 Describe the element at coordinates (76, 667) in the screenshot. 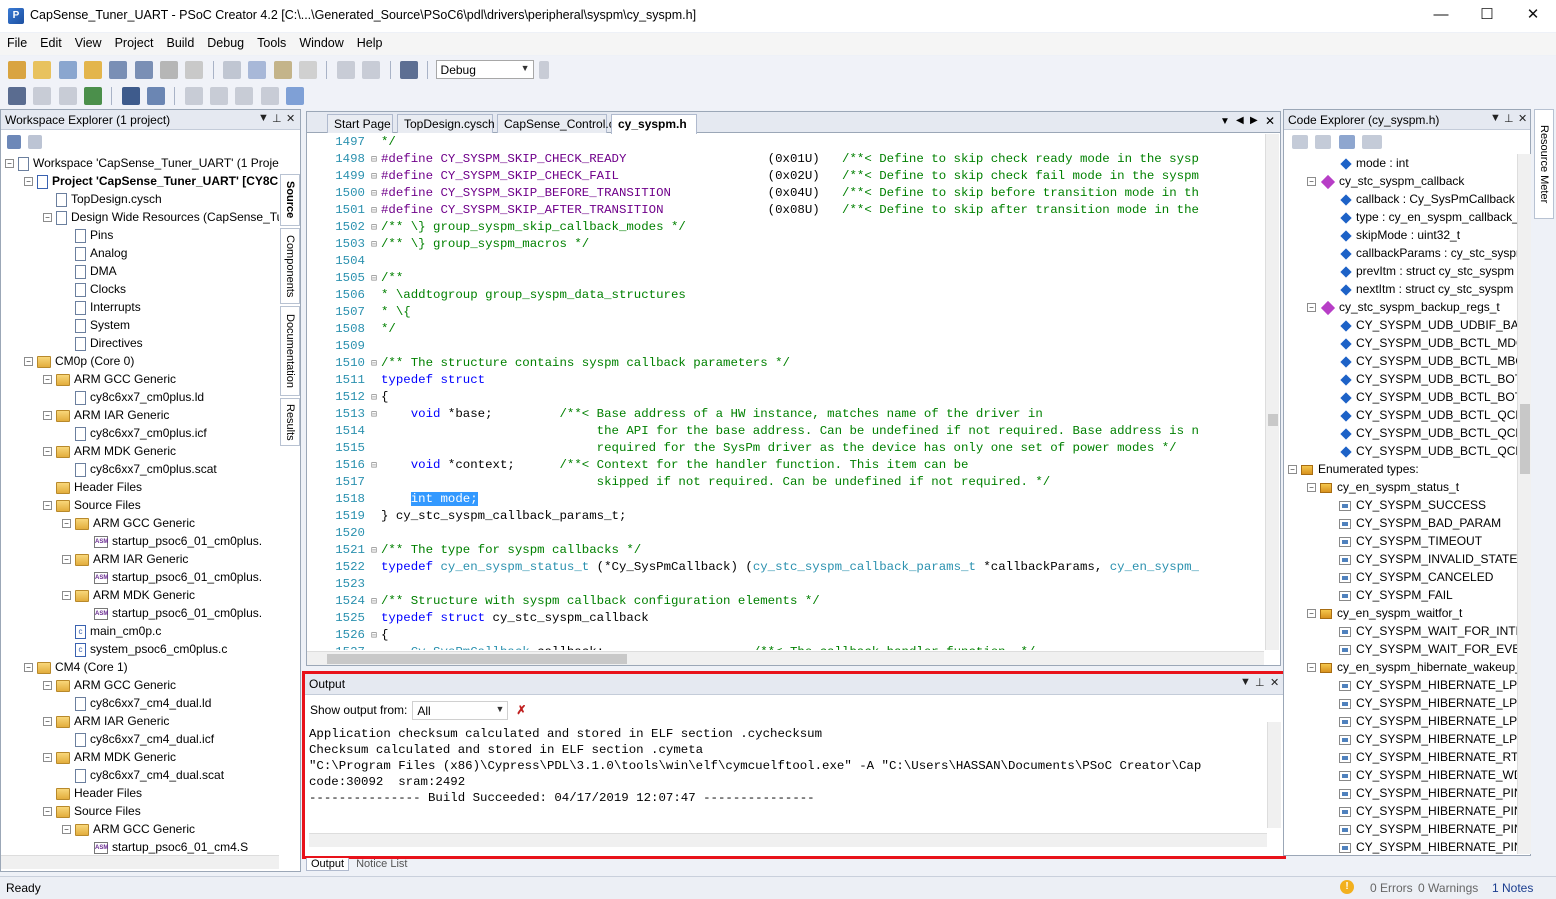

I see `tree-item: − CM4 (Core 1)` at that location.